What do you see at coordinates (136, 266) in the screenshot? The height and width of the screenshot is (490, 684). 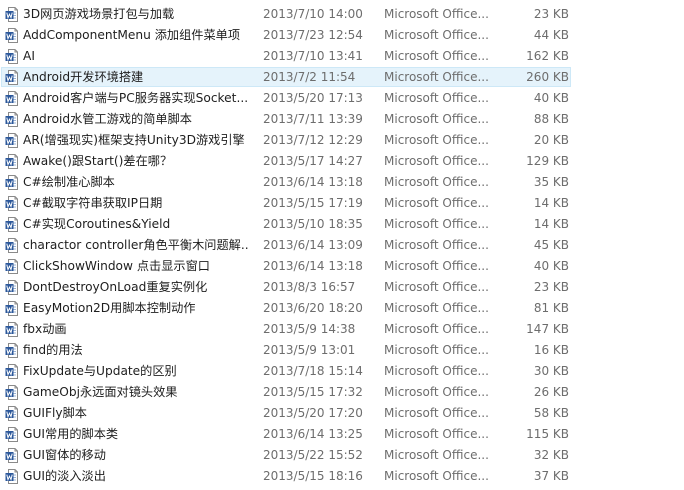 I see `file-name: ClickShowWindow 点击显示窗口` at bounding box center [136, 266].